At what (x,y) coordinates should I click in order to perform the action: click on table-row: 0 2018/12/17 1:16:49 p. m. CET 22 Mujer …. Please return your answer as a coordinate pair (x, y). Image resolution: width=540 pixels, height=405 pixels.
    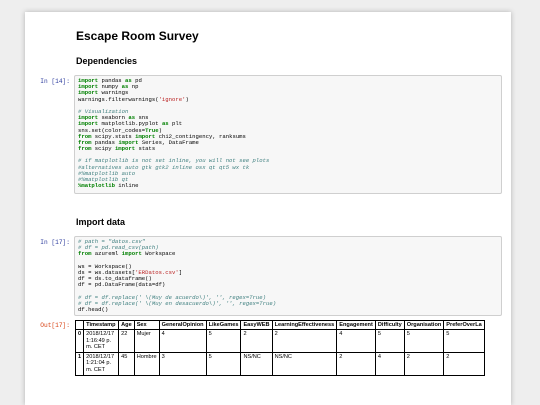
    Looking at the image, I should click on (279, 341).